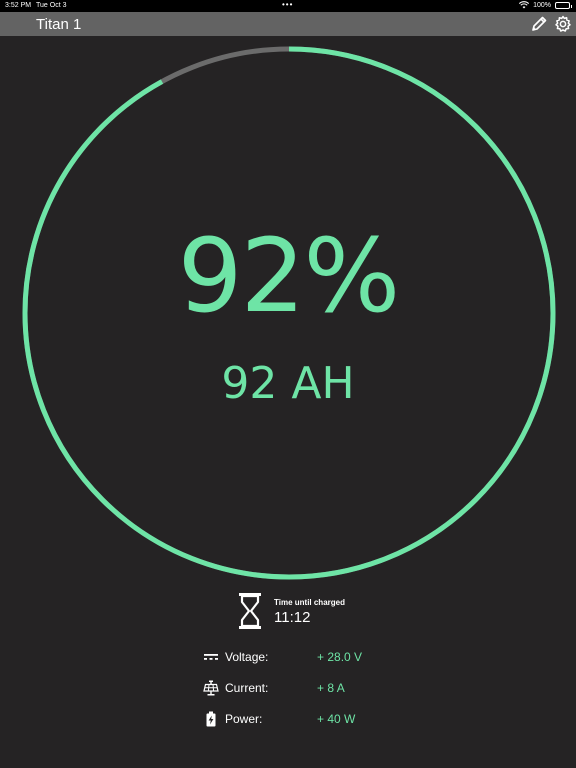  What do you see at coordinates (51, 5) in the screenshot?
I see `status-date: Tue Oct 3` at bounding box center [51, 5].